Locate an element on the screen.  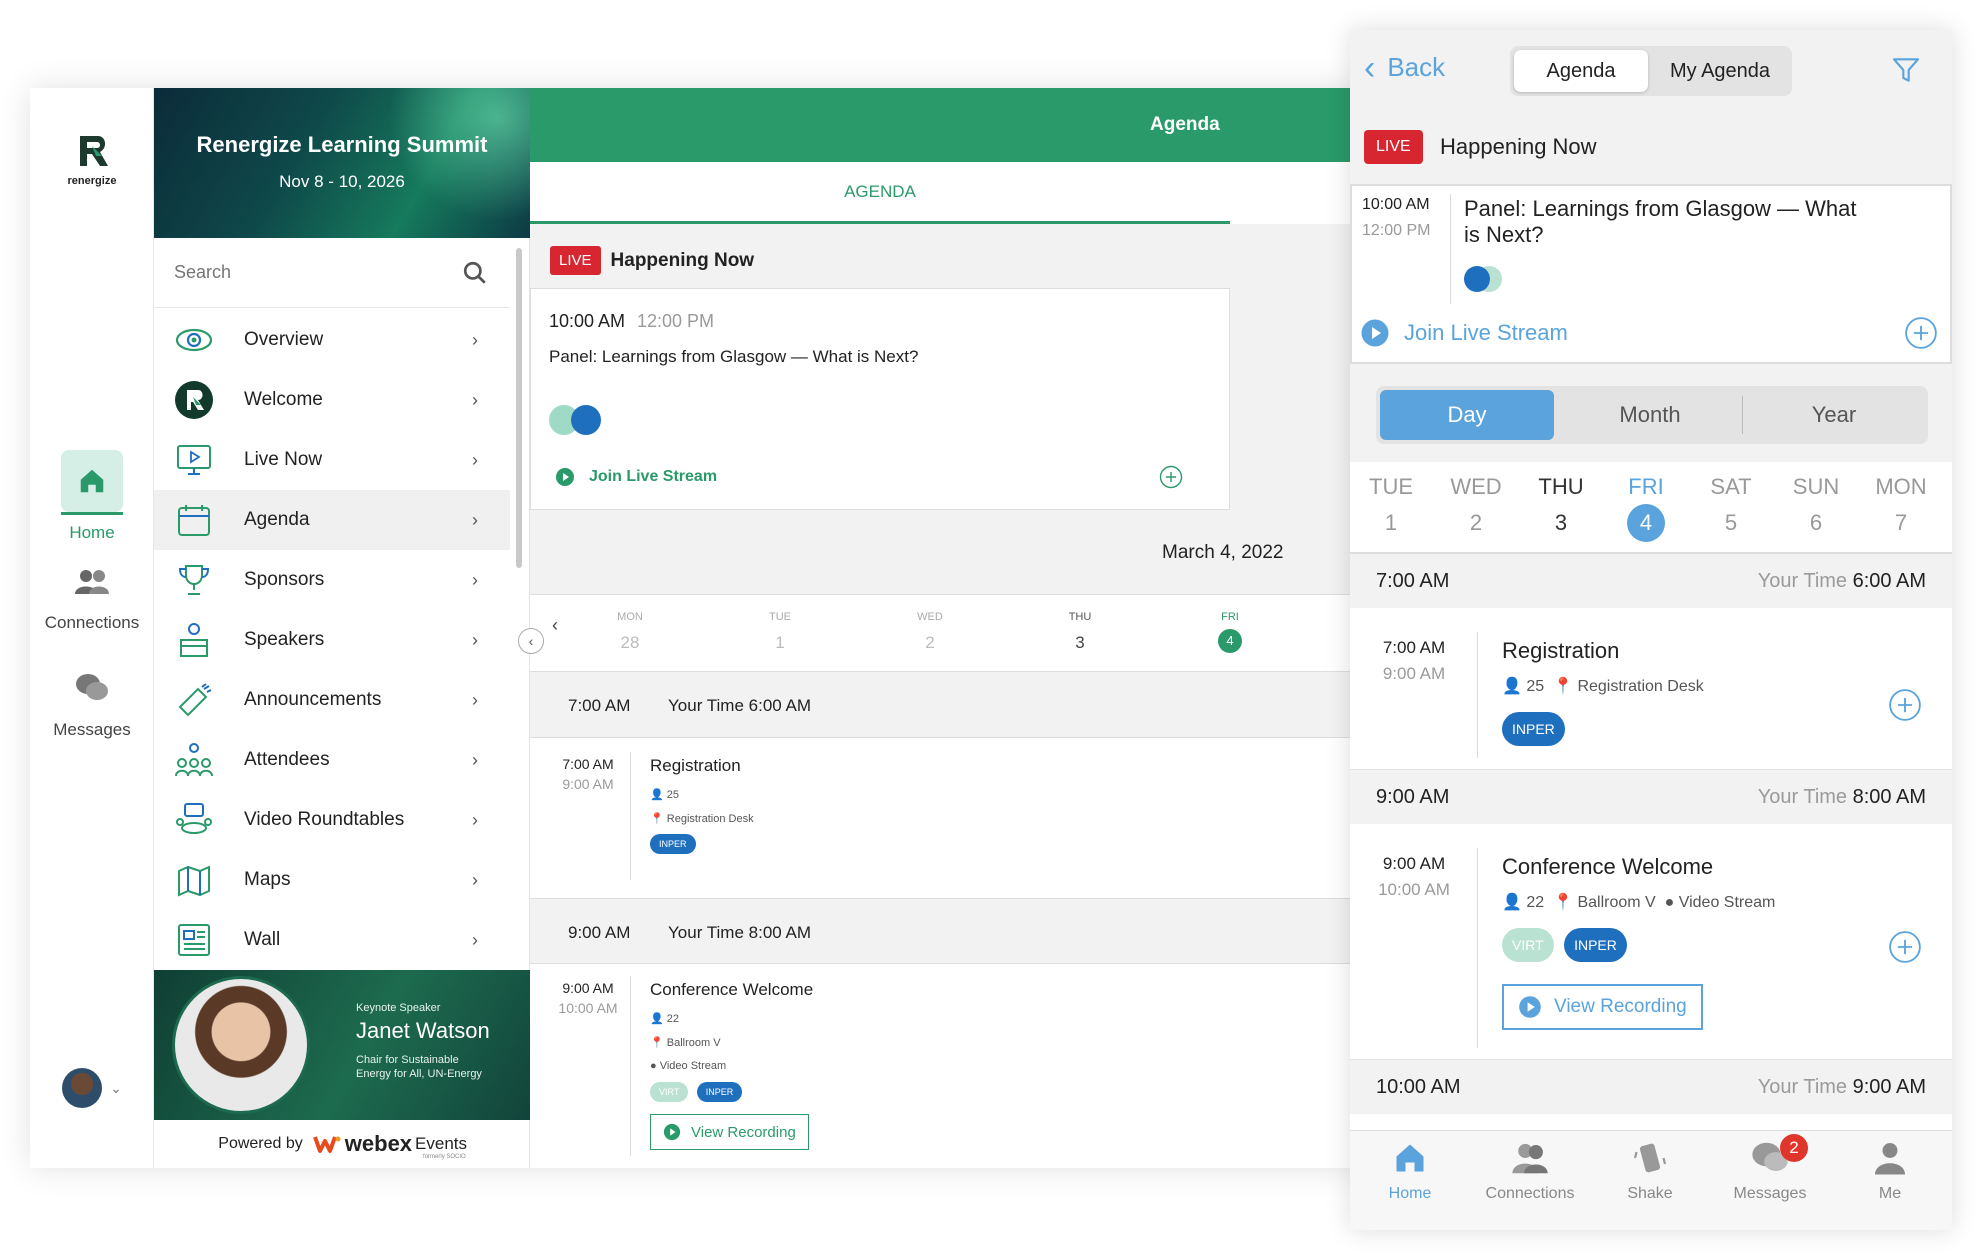
user-menu: ⌄ is located at coordinates (92, 1088).